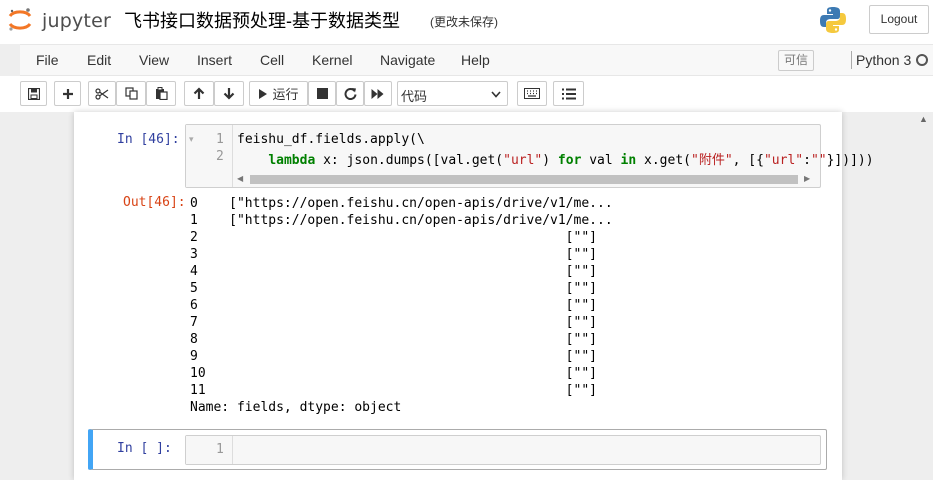  I want to click on arrow-up-icon, so click(199, 93).